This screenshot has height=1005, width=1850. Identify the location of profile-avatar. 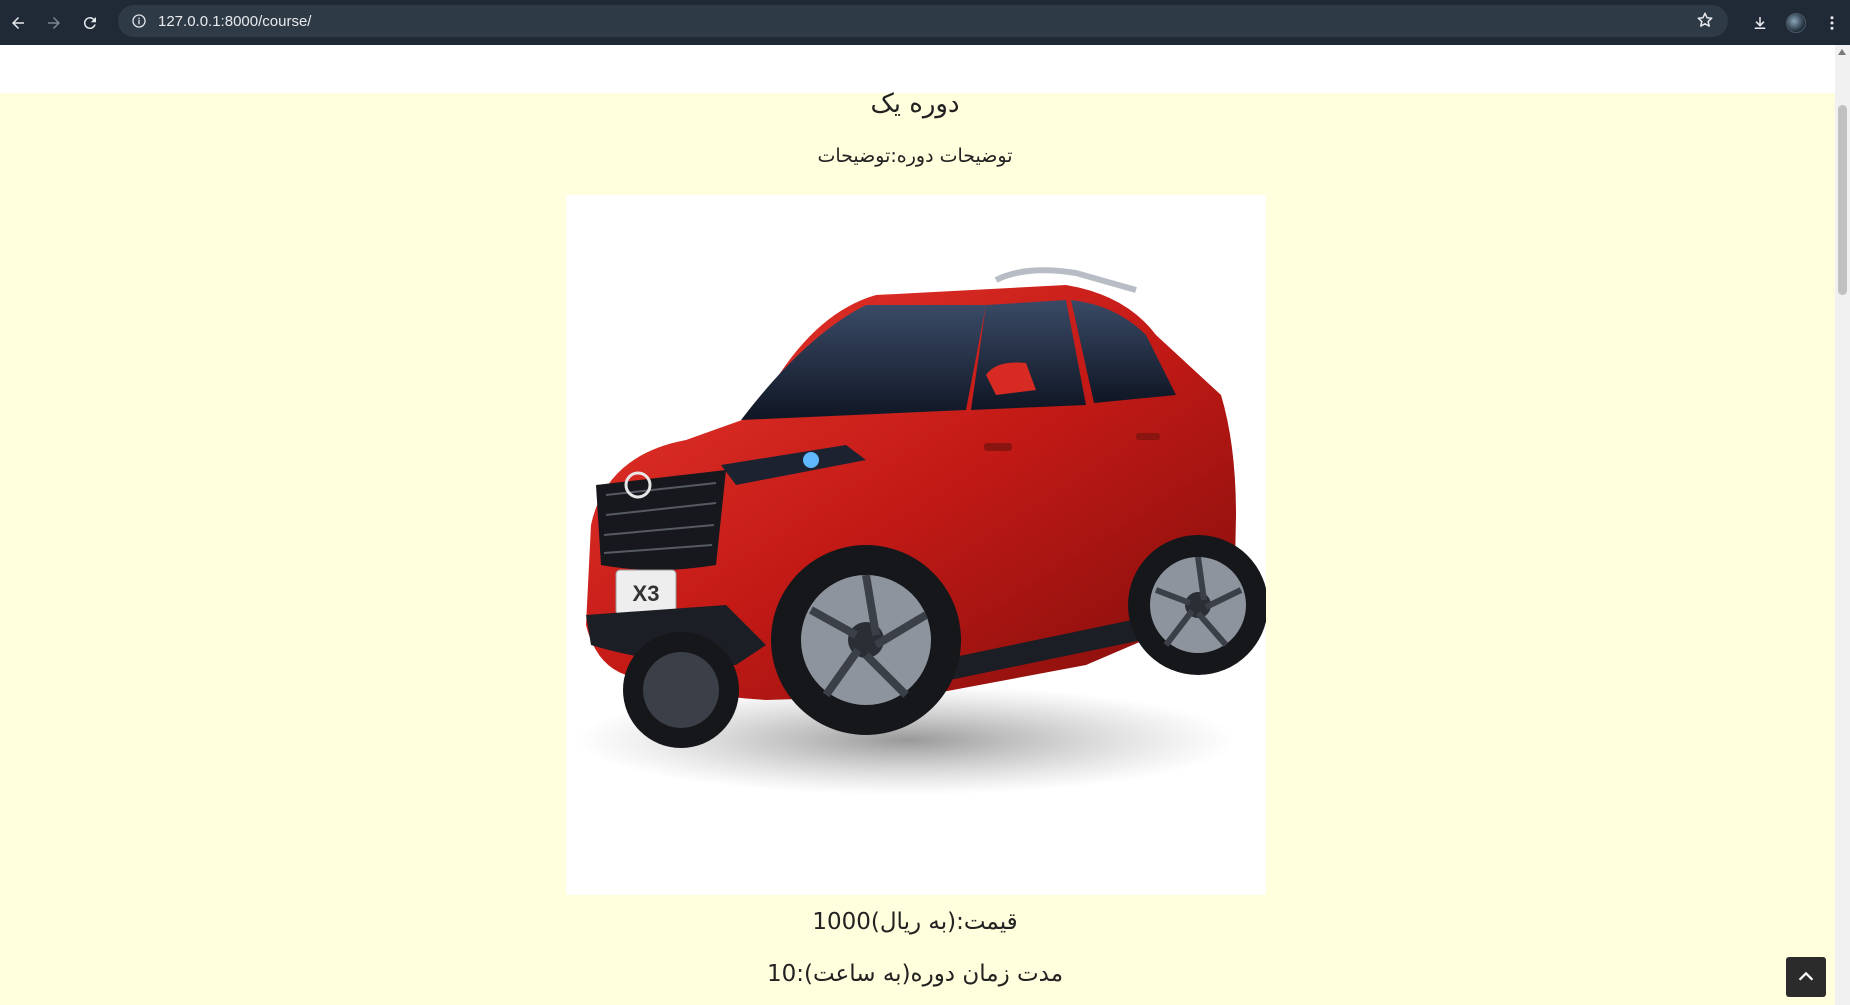
(1796, 23).